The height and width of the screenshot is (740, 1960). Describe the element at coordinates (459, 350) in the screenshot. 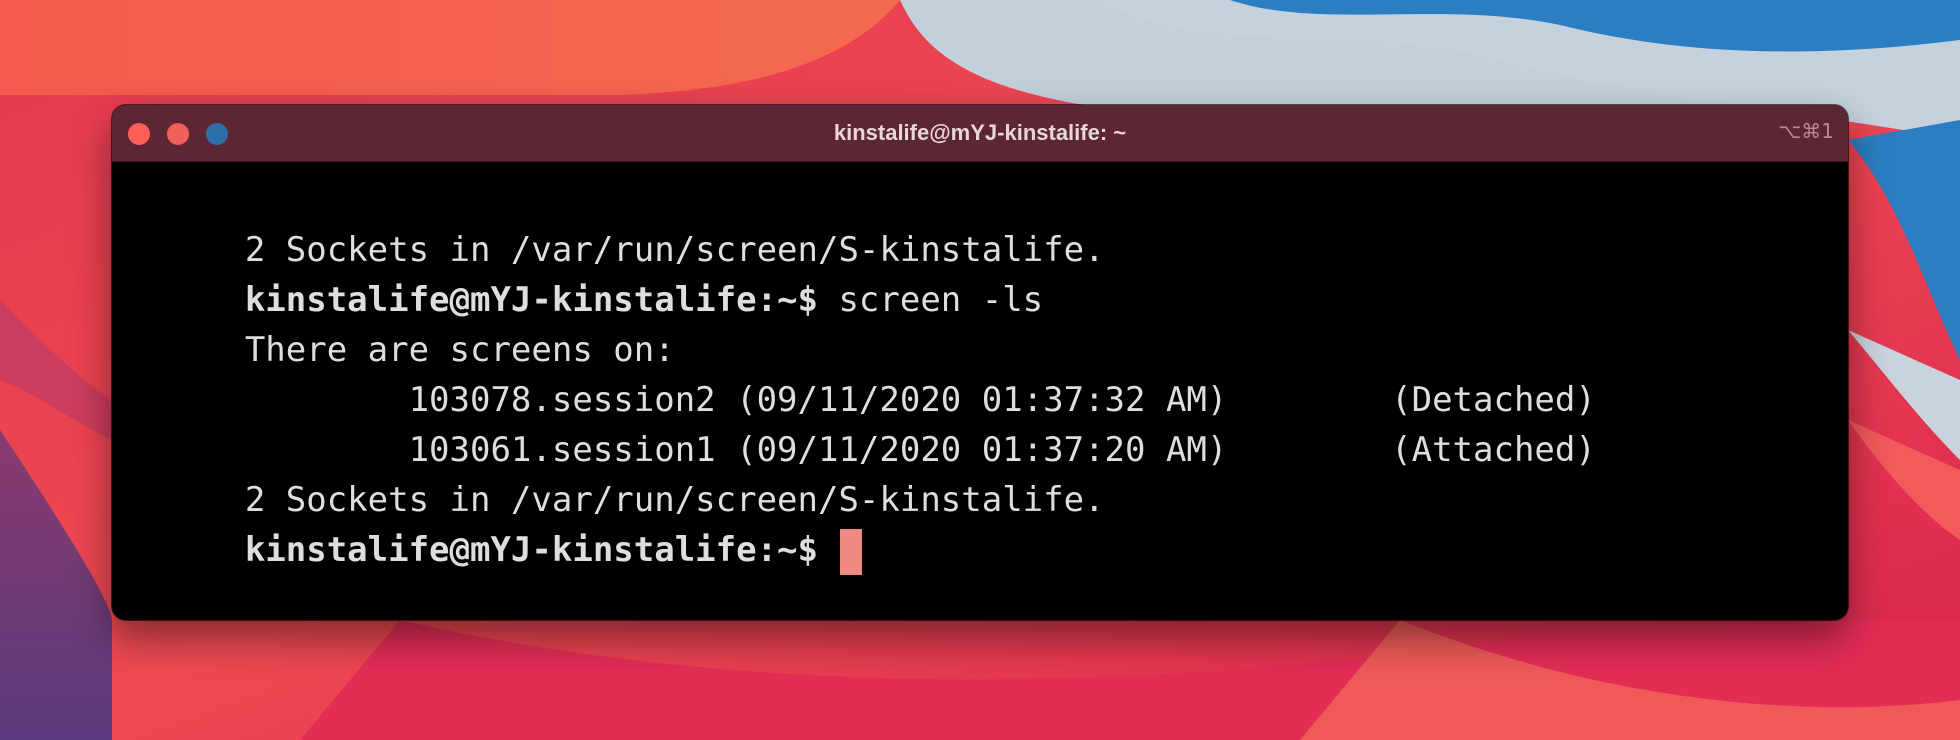

I see `output-text: There are screens on:` at that location.